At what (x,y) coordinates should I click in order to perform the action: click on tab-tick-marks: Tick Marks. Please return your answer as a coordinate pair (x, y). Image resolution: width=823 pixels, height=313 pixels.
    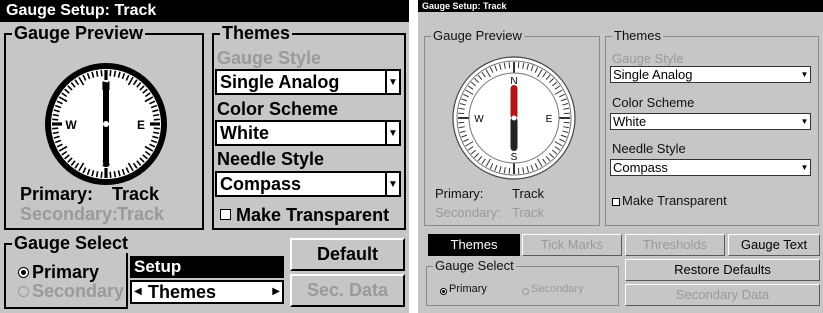
    Looking at the image, I should click on (572, 245).